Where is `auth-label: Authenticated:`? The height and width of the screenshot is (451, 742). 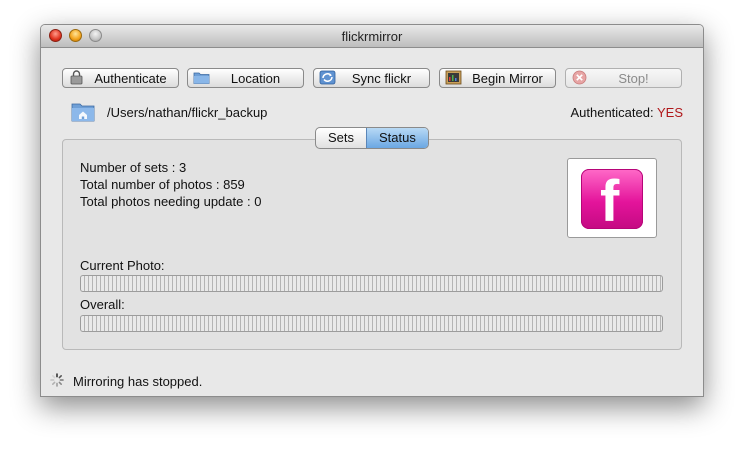 auth-label: Authenticated: is located at coordinates (612, 112).